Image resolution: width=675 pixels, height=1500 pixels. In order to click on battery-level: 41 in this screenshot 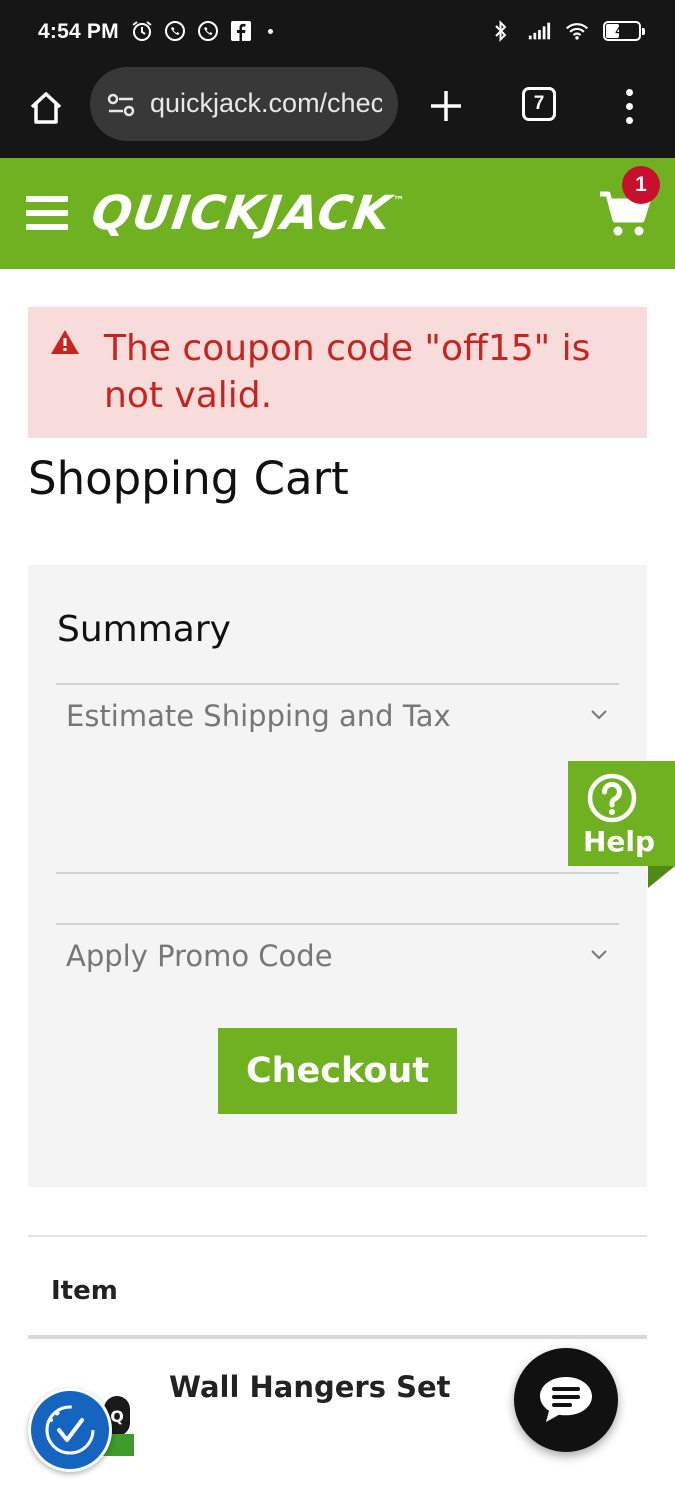, I will do `click(622, 31)`.